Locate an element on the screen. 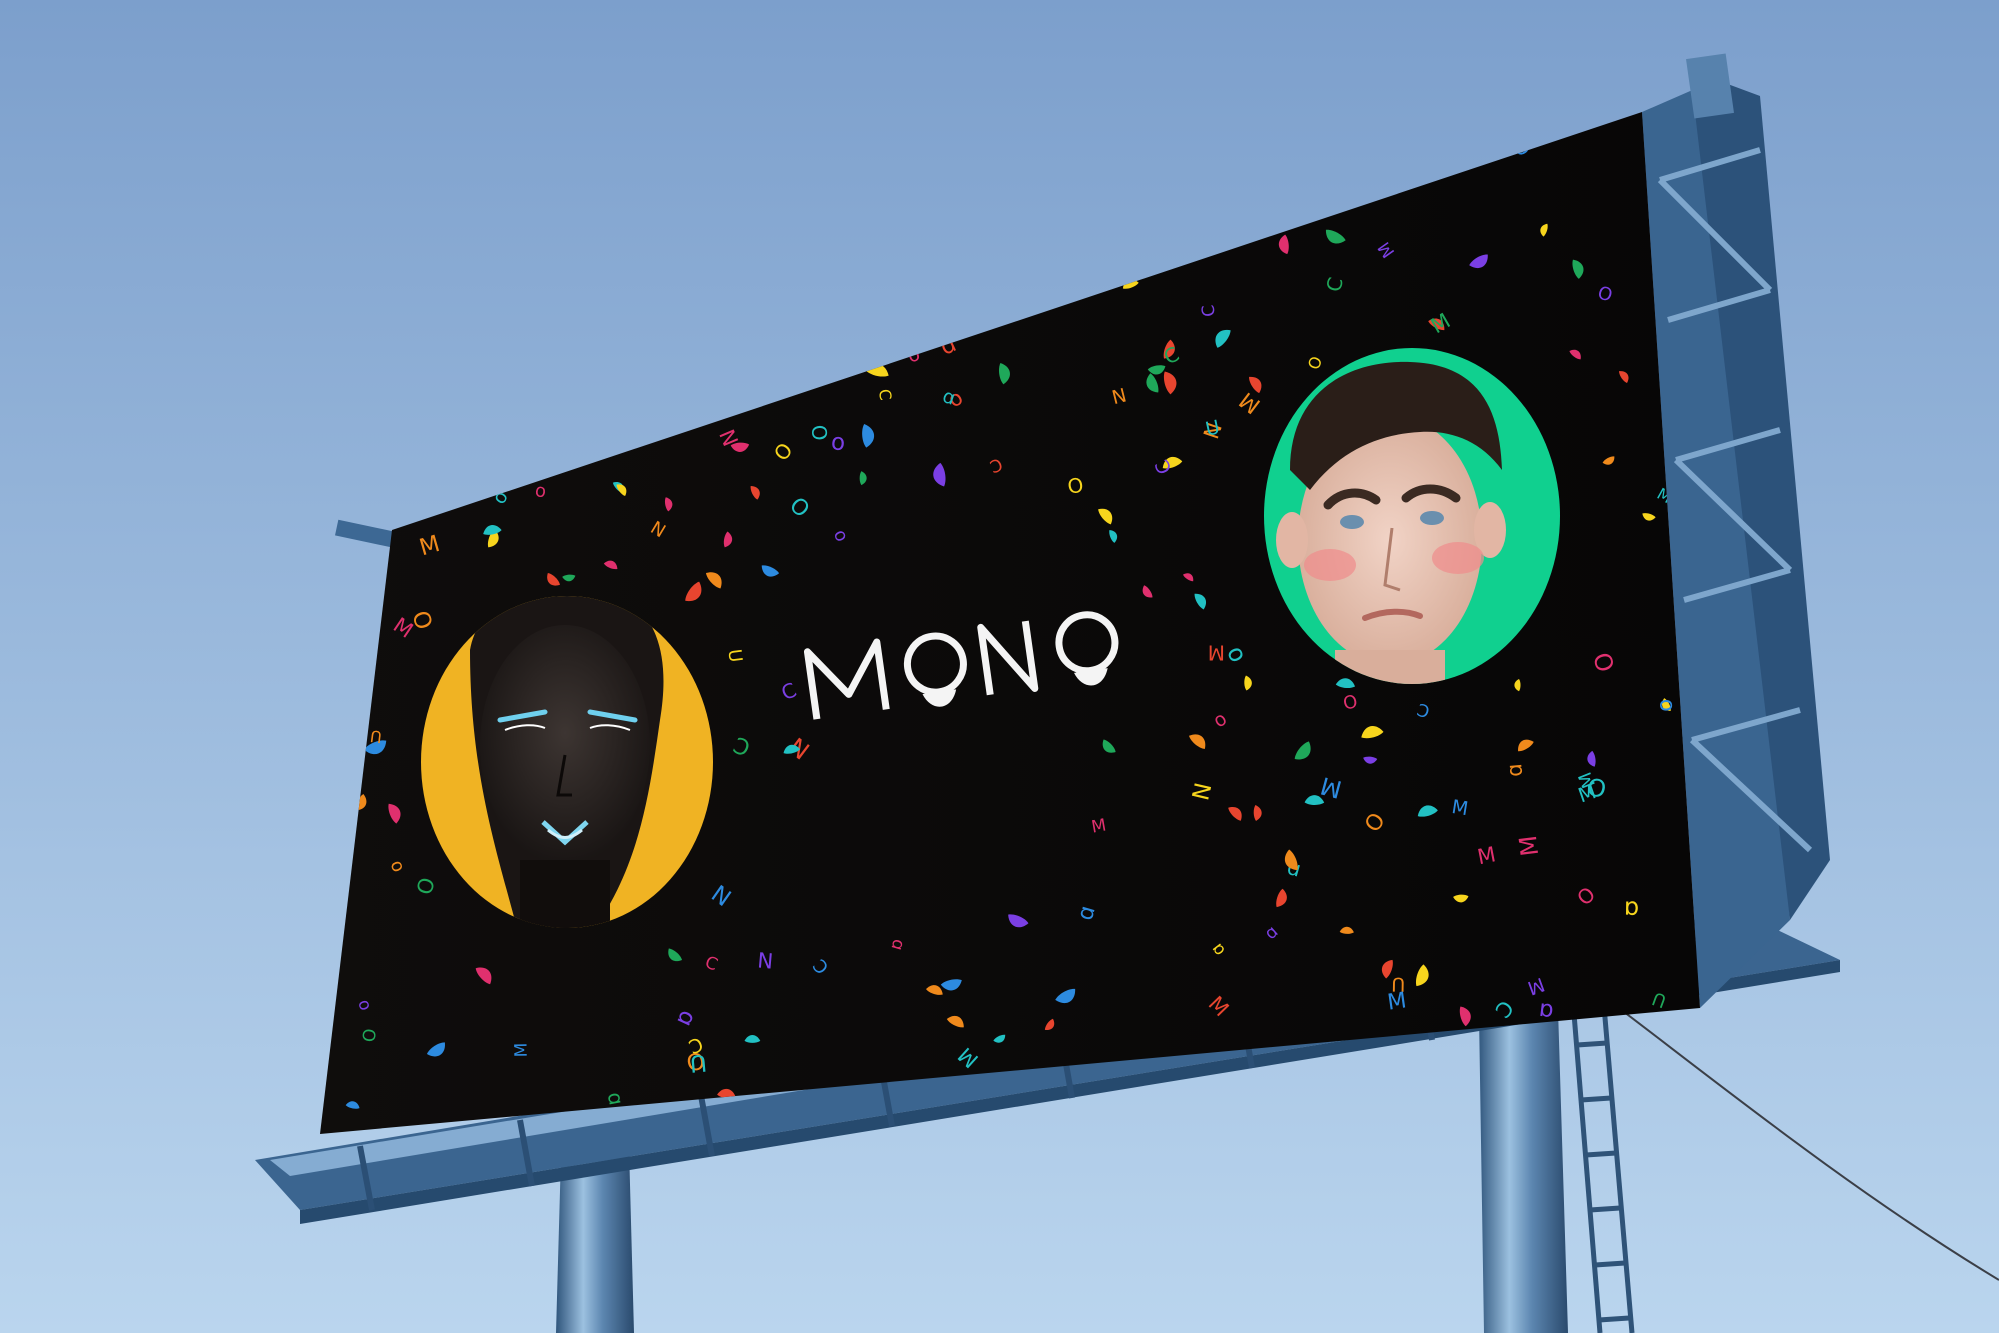  confetti-glyph: N is located at coordinates (765, 960).